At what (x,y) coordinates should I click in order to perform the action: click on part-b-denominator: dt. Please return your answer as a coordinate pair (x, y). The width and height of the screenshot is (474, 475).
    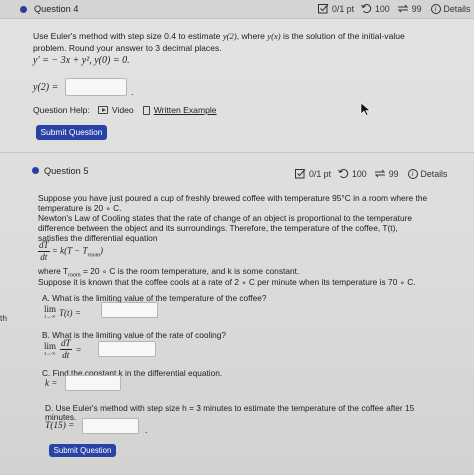
    Looking at the image, I should click on (66, 355).